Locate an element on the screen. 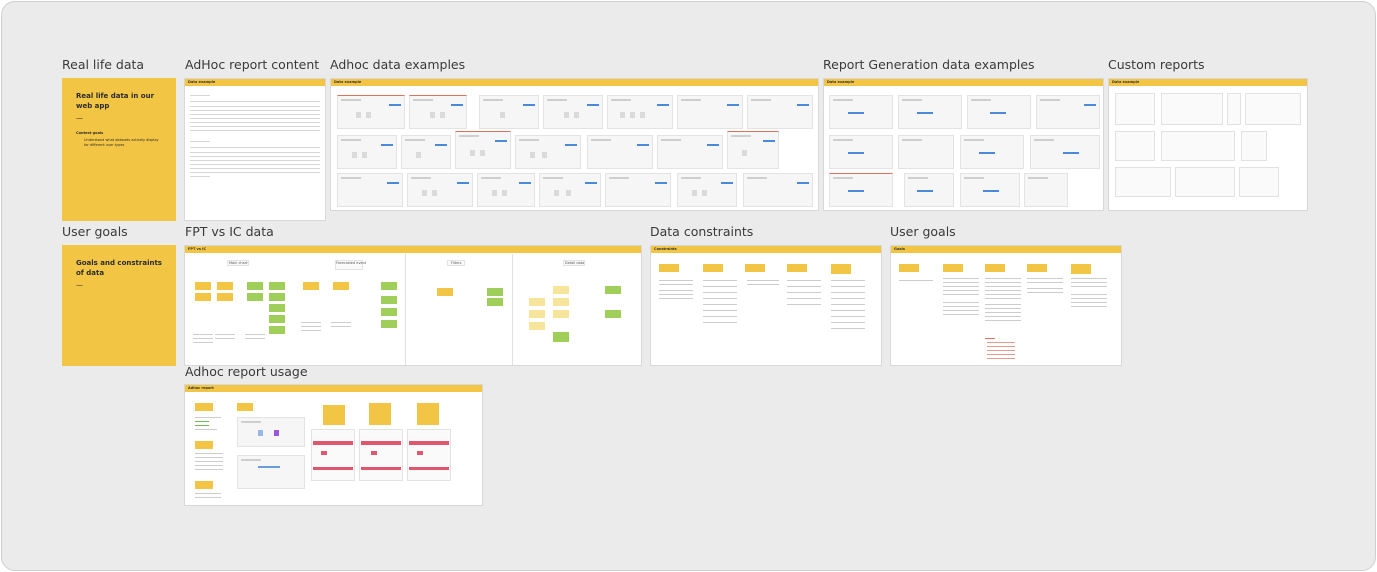 The height and width of the screenshot is (572, 1377). frame-report-generation-data-examples: Data example is located at coordinates (963, 144).